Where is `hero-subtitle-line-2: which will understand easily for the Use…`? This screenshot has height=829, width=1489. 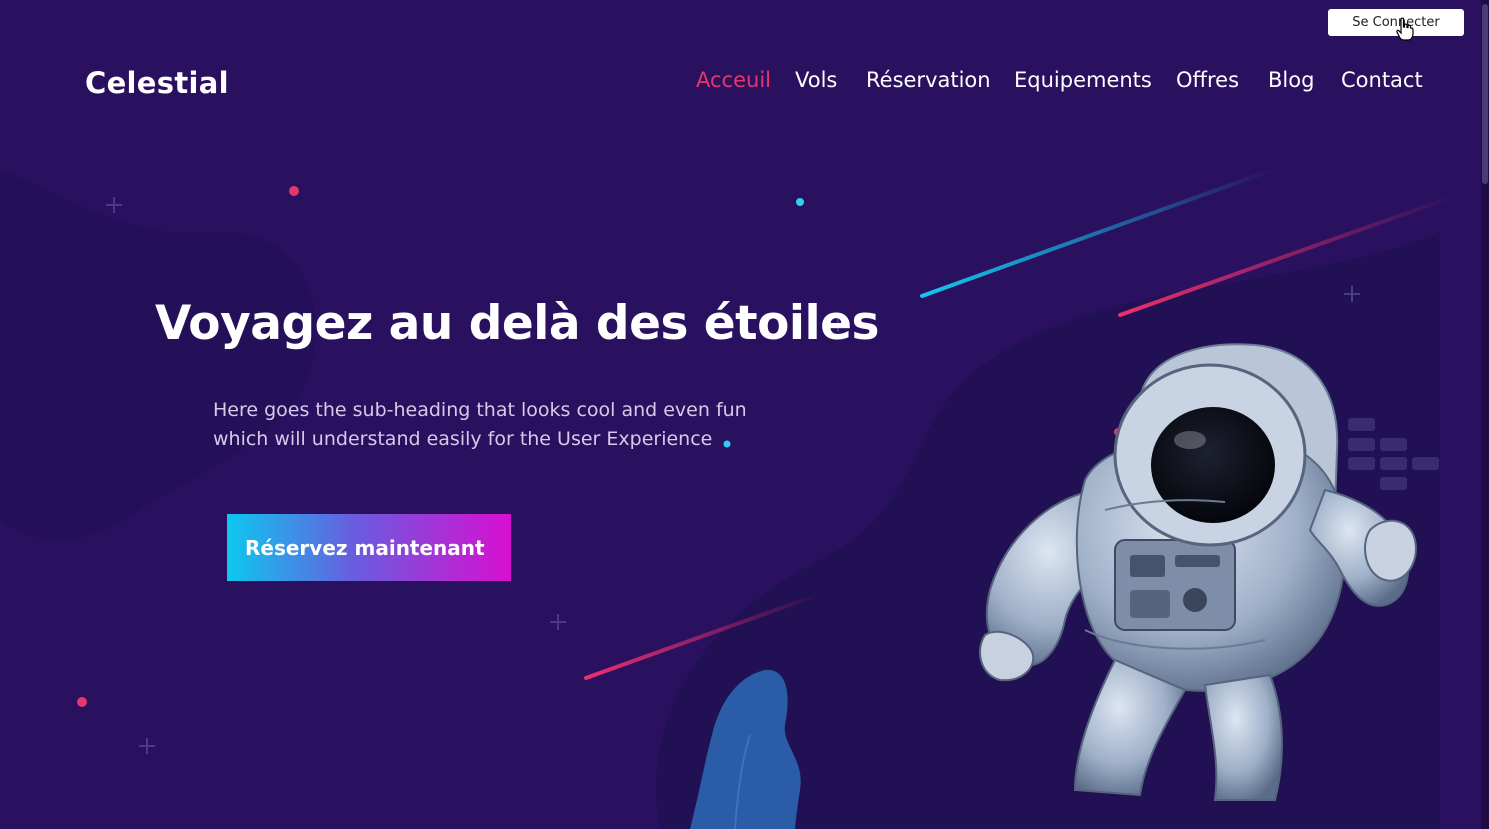 hero-subtitle-line-2: which will understand easily for the Use… is located at coordinates (463, 439).